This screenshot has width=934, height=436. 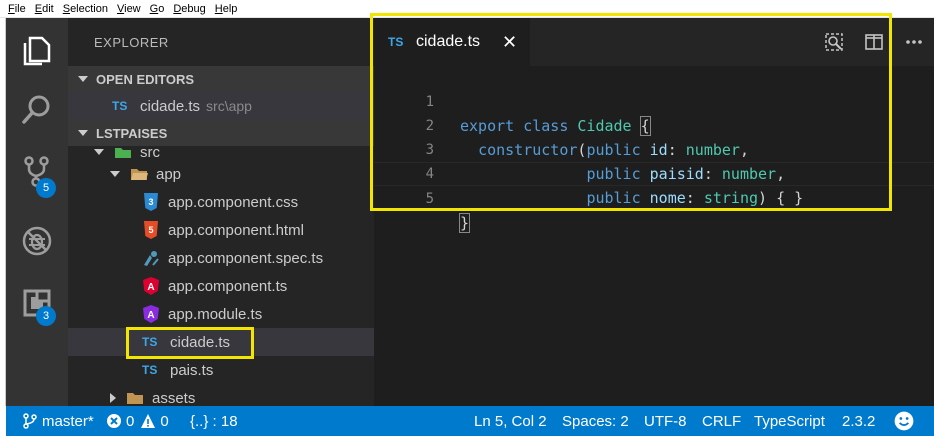 What do you see at coordinates (129, 9) in the screenshot?
I see `menu-item-view: View` at bounding box center [129, 9].